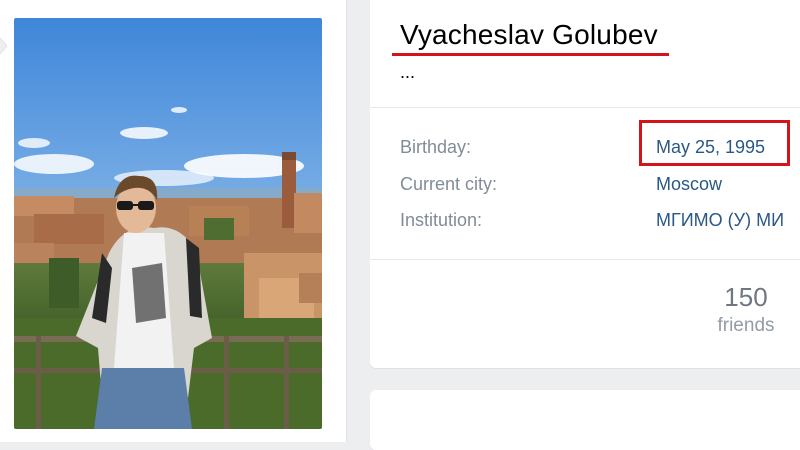  Describe the element at coordinates (720, 220) in the screenshot. I see `institution-value: МГИМО (У) МИ` at that location.